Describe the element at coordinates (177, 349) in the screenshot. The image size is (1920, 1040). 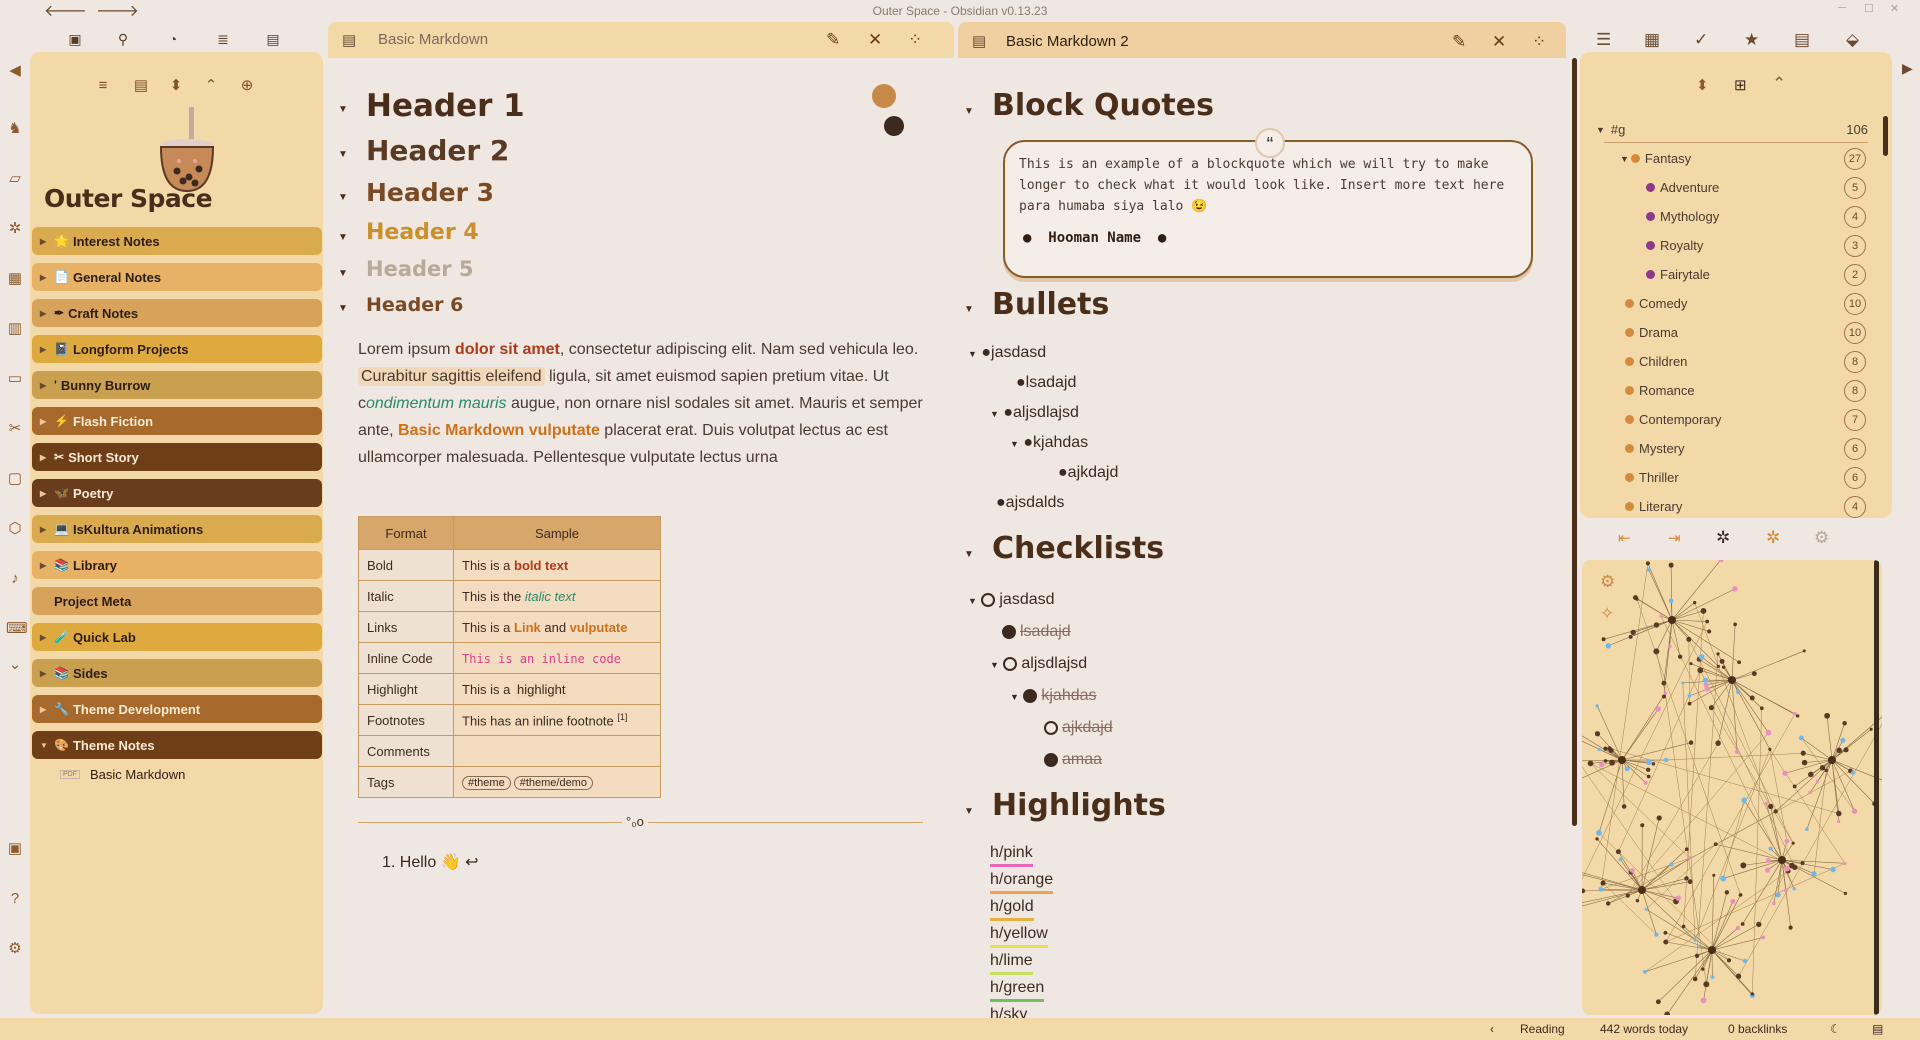
I see `folder-longform-projects: ▶ 📓 Longform Projects` at that location.